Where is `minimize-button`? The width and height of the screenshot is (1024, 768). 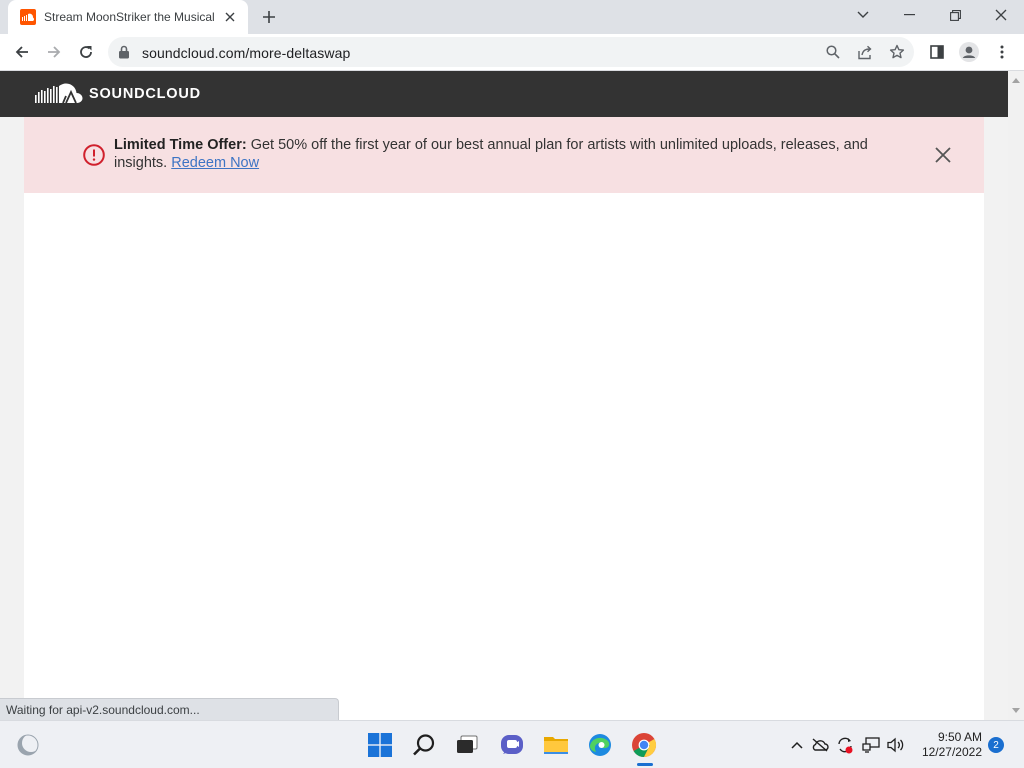 minimize-button is located at coordinates (909, 15).